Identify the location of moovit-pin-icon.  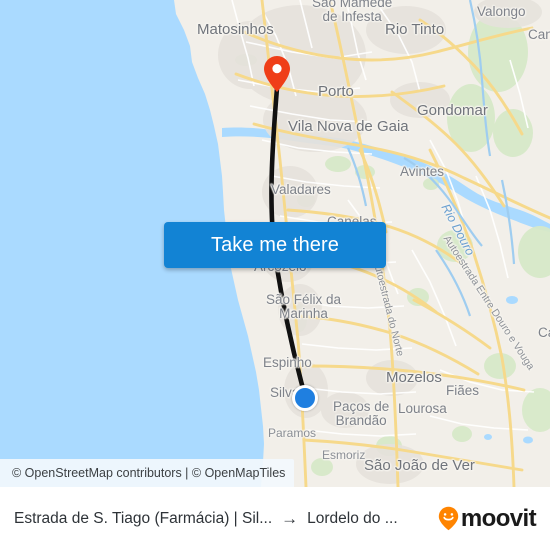
(448, 518).